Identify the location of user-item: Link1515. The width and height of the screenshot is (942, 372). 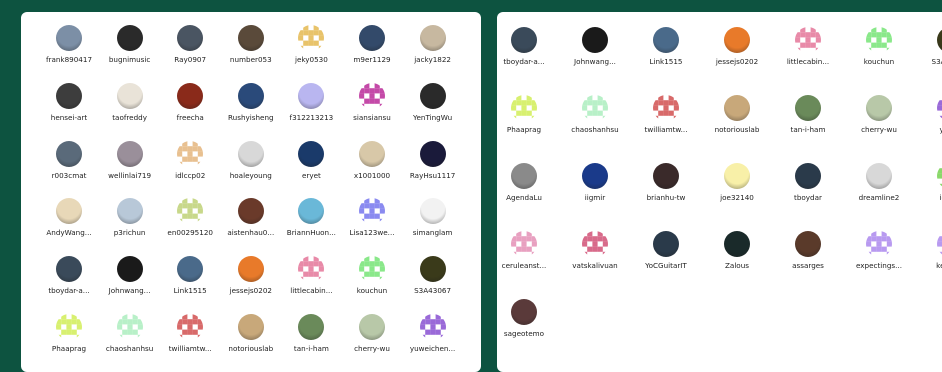
(666, 56).